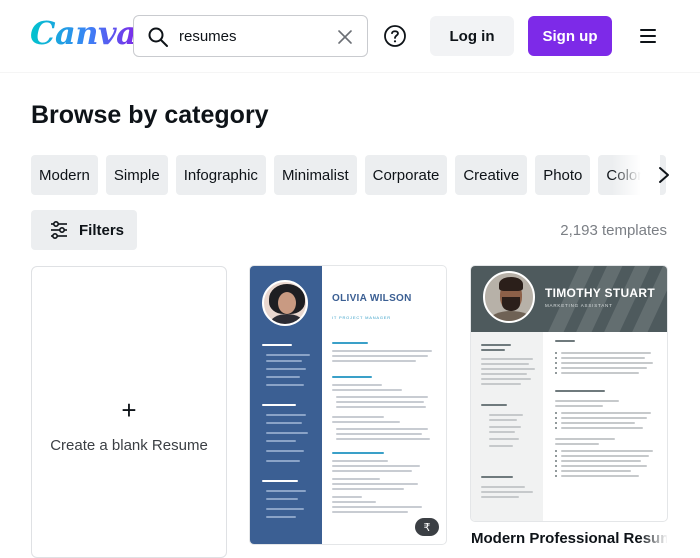 The height and width of the screenshot is (558, 700). What do you see at coordinates (472, 36) in the screenshot?
I see `login-button: Log in` at bounding box center [472, 36].